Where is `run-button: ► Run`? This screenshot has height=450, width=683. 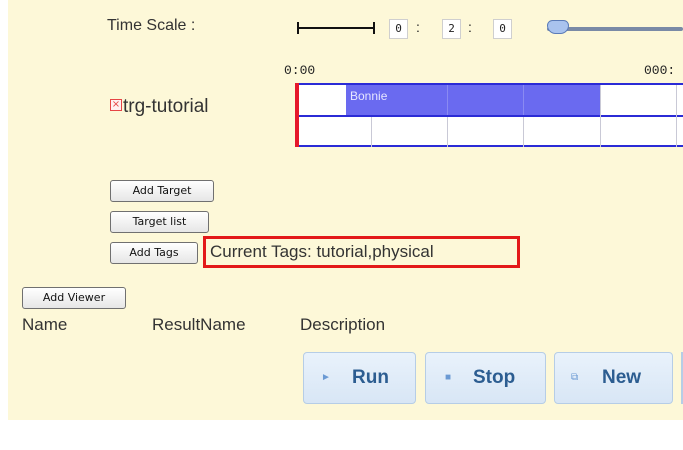 run-button: ► Run is located at coordinates (359, 378).